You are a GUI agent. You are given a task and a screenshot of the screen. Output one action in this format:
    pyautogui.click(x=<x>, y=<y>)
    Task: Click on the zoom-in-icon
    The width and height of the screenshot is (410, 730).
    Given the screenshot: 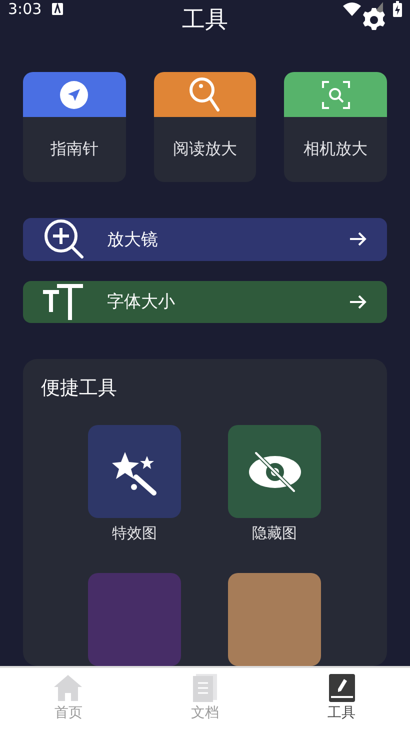 What is the action you would take?
    pyautogui.click(x=64, y=239)
    